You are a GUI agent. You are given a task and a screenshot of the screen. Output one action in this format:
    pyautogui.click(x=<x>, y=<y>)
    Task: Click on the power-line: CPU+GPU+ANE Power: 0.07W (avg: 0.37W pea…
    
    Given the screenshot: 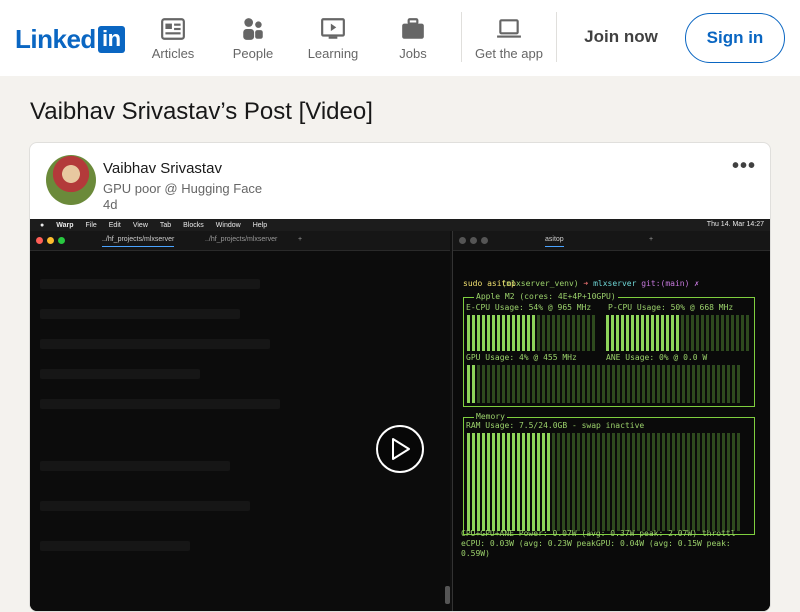 What is the action you would take?
    pyautogui.click(x=598, y=533)
    